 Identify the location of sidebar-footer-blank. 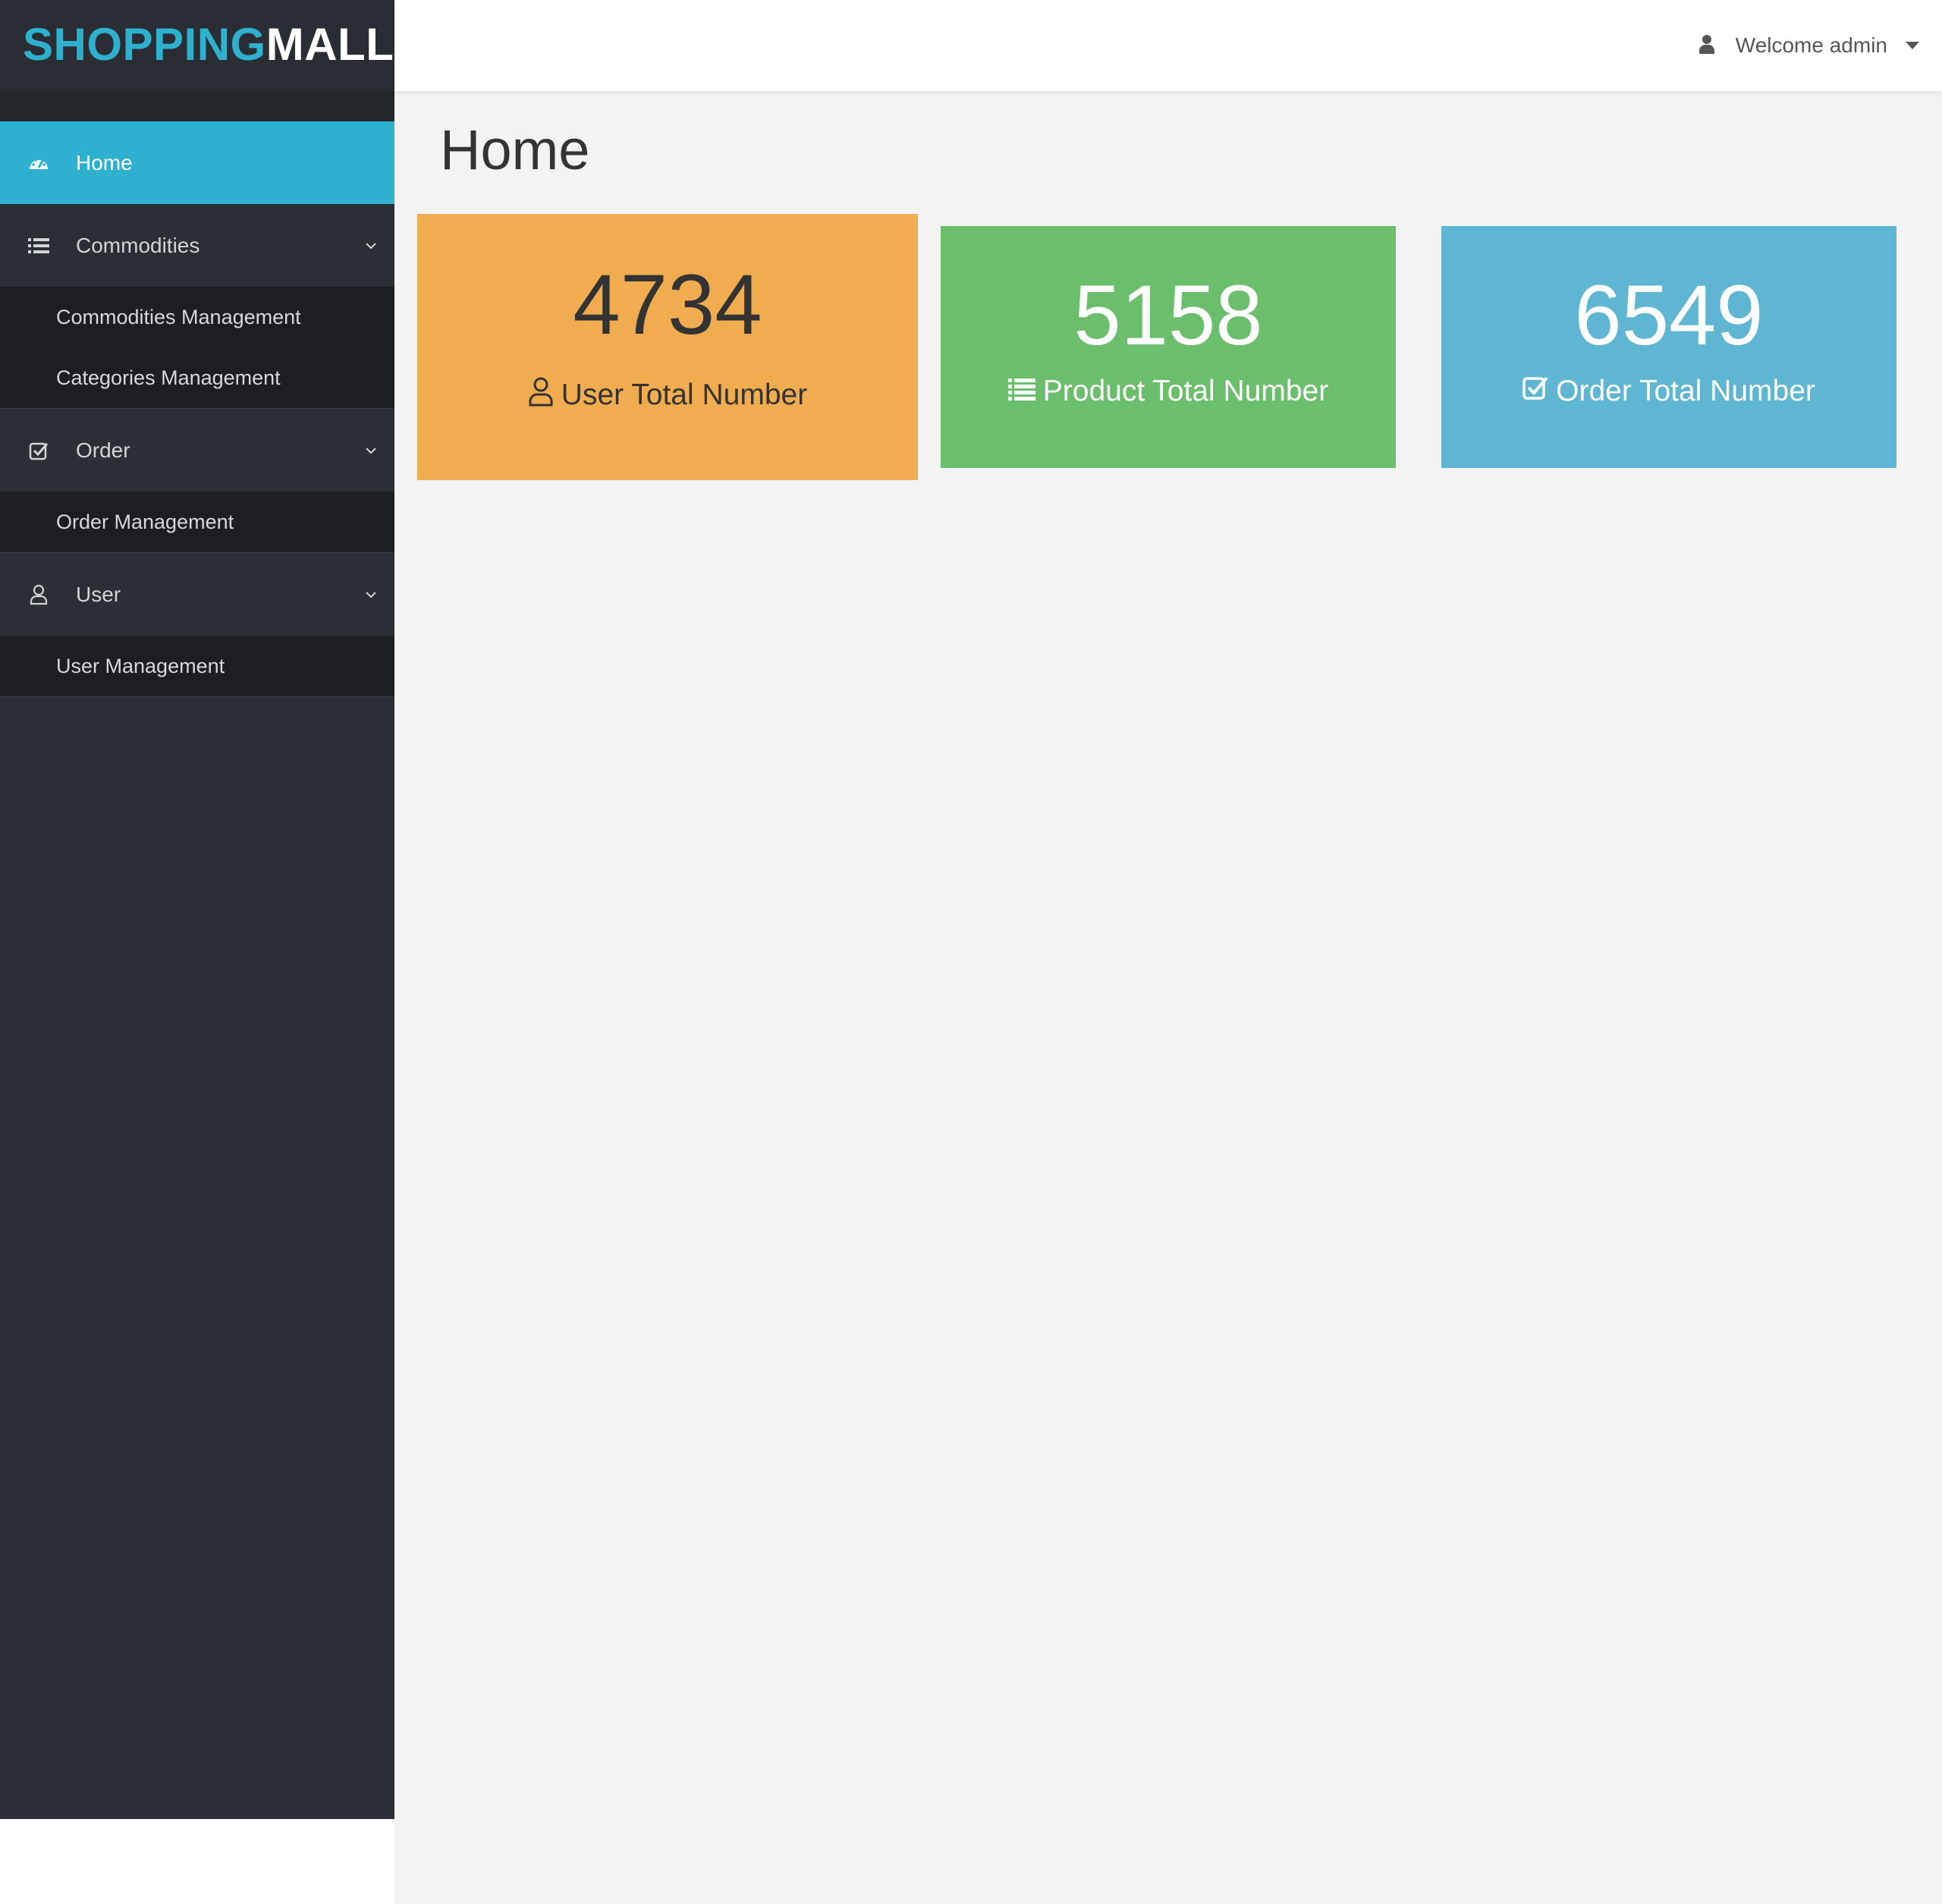
(197, 1861).